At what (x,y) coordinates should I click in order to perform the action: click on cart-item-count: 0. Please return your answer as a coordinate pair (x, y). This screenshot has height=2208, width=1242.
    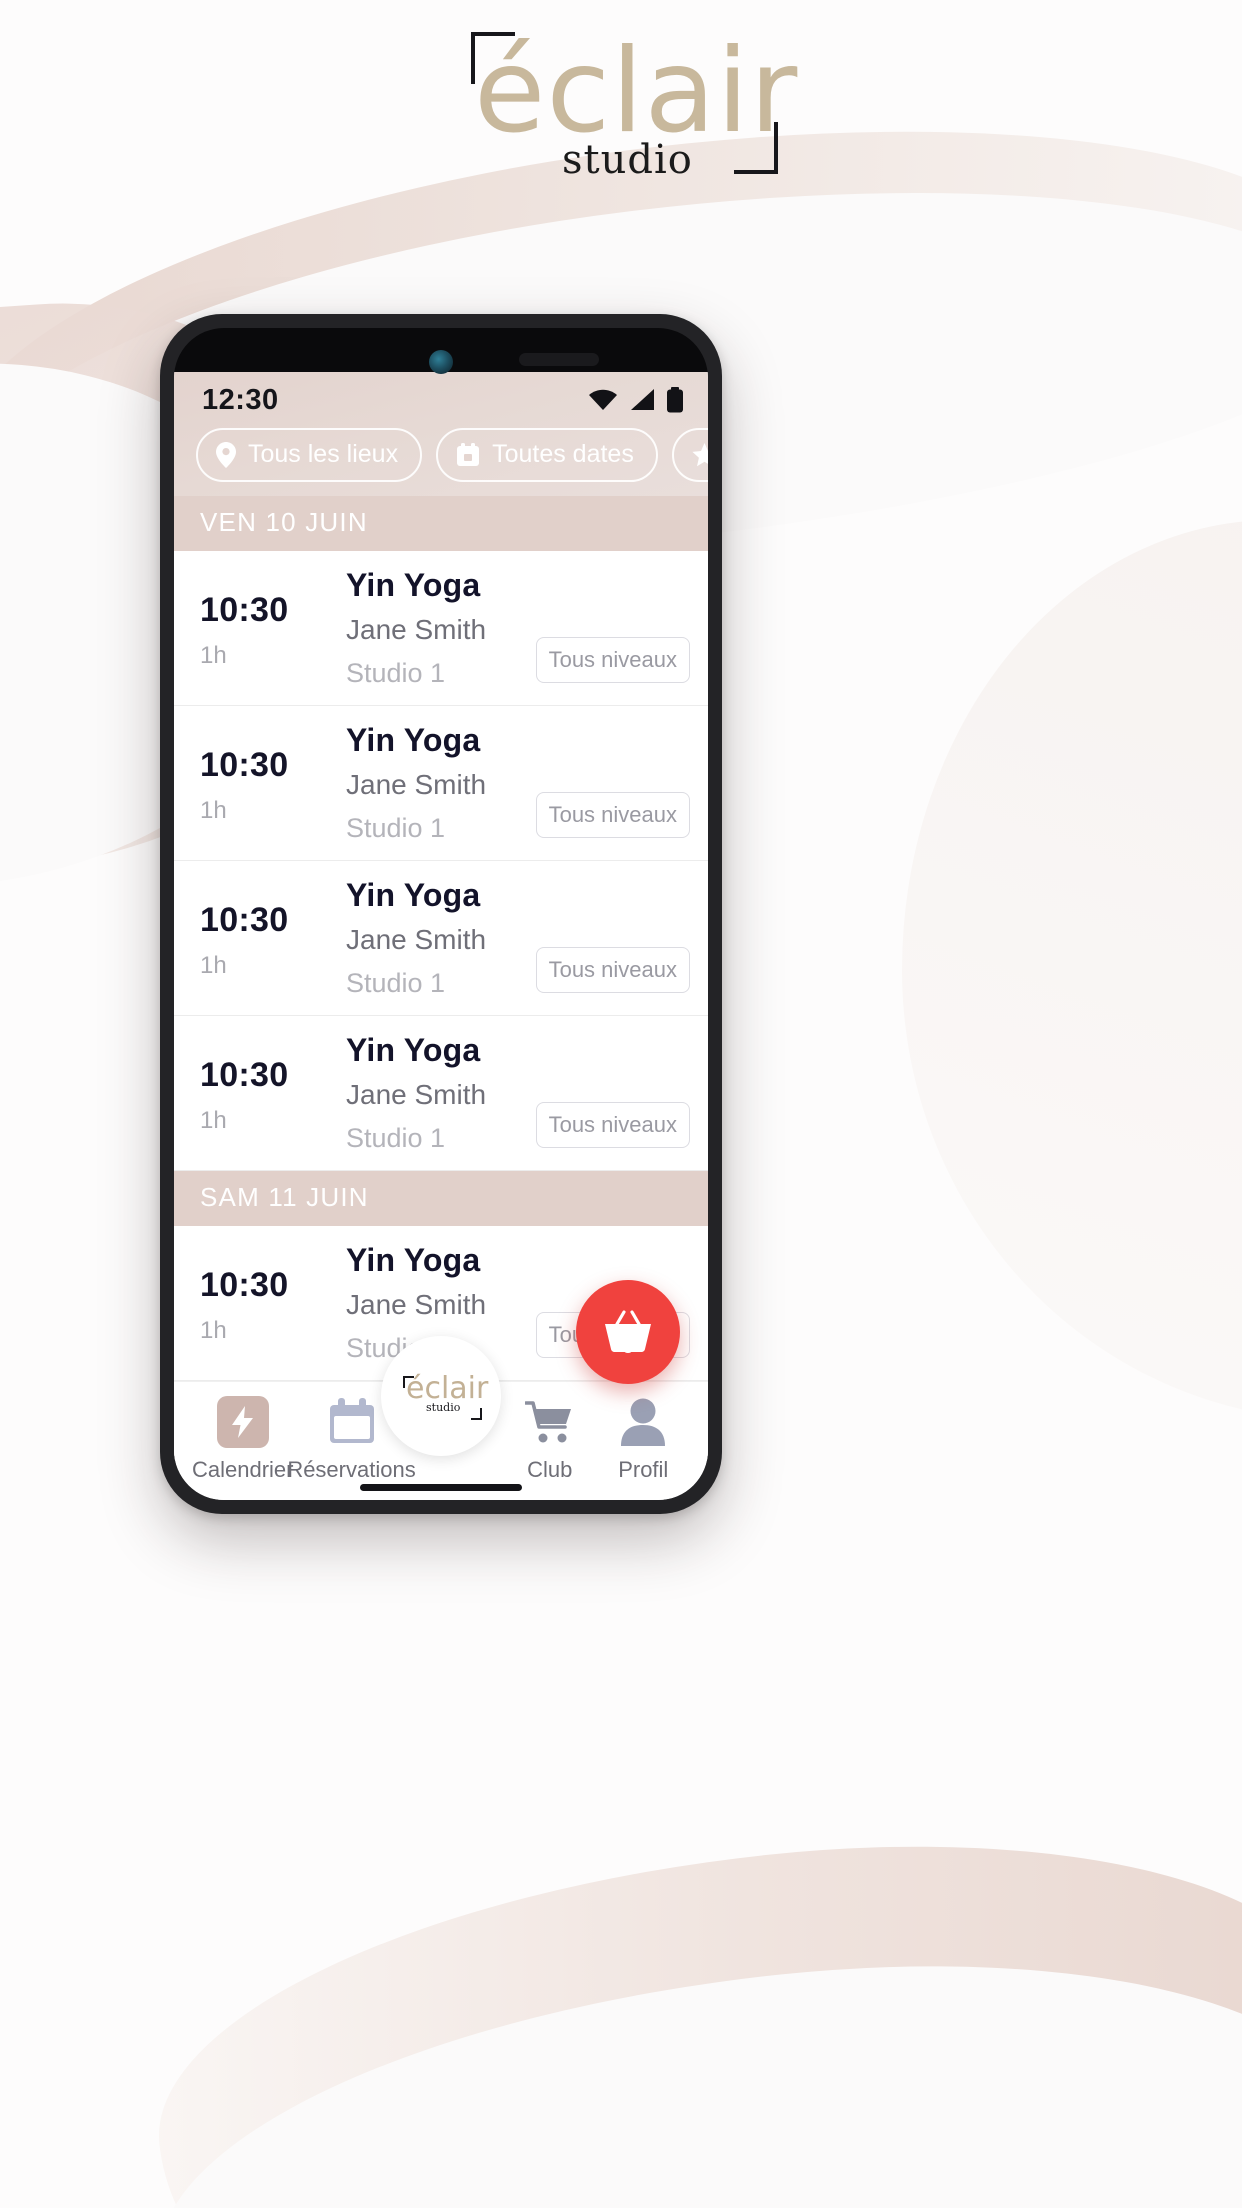
    Looking at the image, I should click on (628, 1345).